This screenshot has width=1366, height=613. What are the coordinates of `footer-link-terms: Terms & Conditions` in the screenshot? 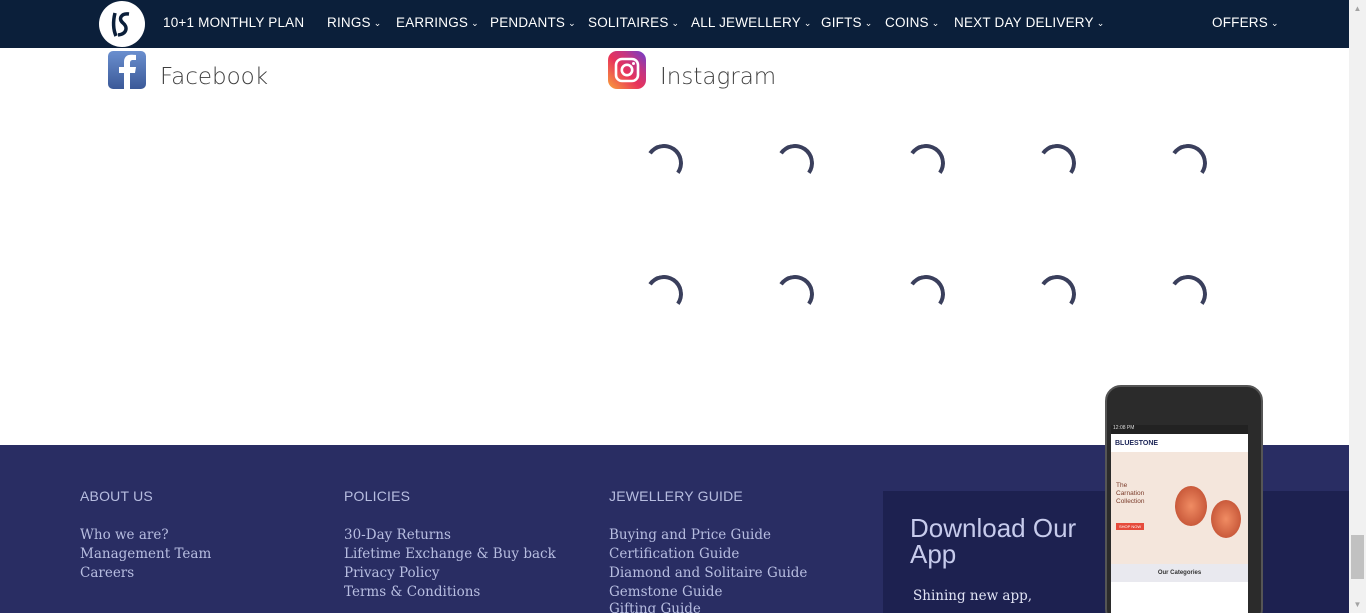 It's located at (412, 592).